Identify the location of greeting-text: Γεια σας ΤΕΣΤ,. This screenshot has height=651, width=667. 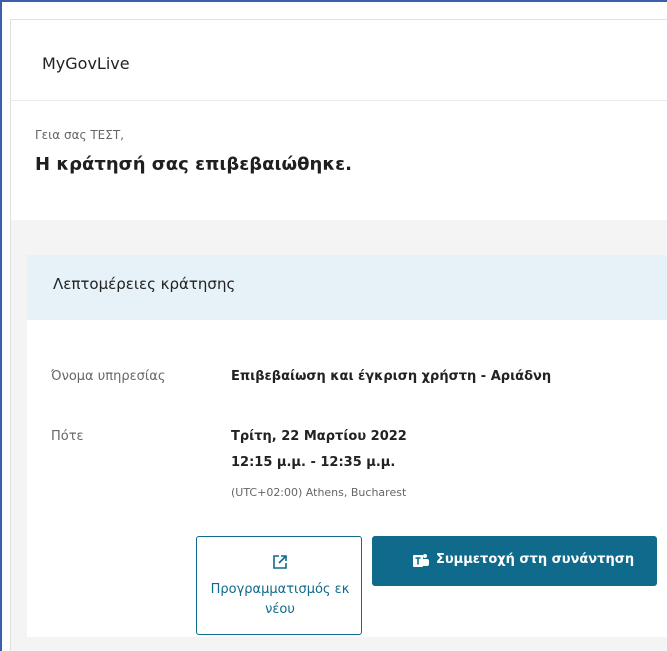
(79, 135).